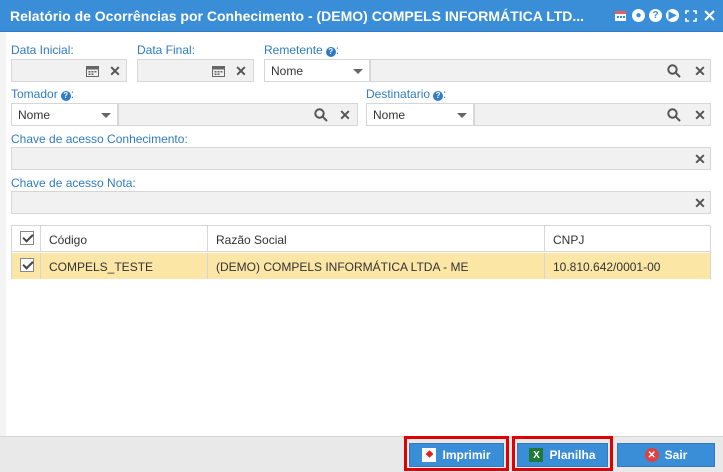 Image resolution: width=723 pixels, height=472 pixels. Describe the element at coordinates (42, 50) in the screenshot. I see `data-inicial-label: Data Inicial:` at that location.